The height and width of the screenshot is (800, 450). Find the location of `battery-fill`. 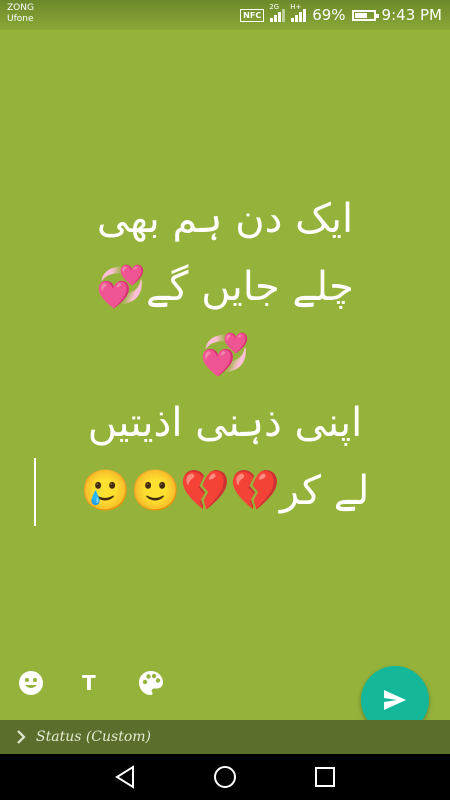

battery-fill is located at coordinates (360, 15).